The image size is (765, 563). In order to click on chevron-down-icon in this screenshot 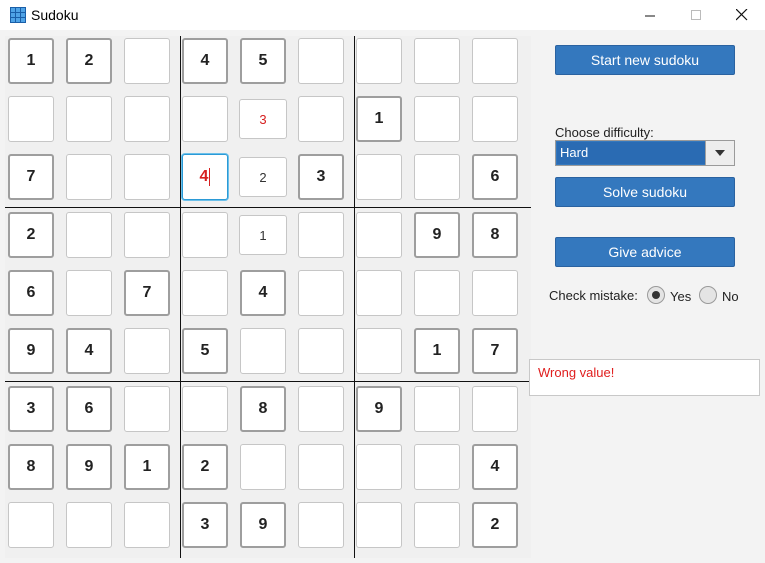, I will do `click(719, 153)`.